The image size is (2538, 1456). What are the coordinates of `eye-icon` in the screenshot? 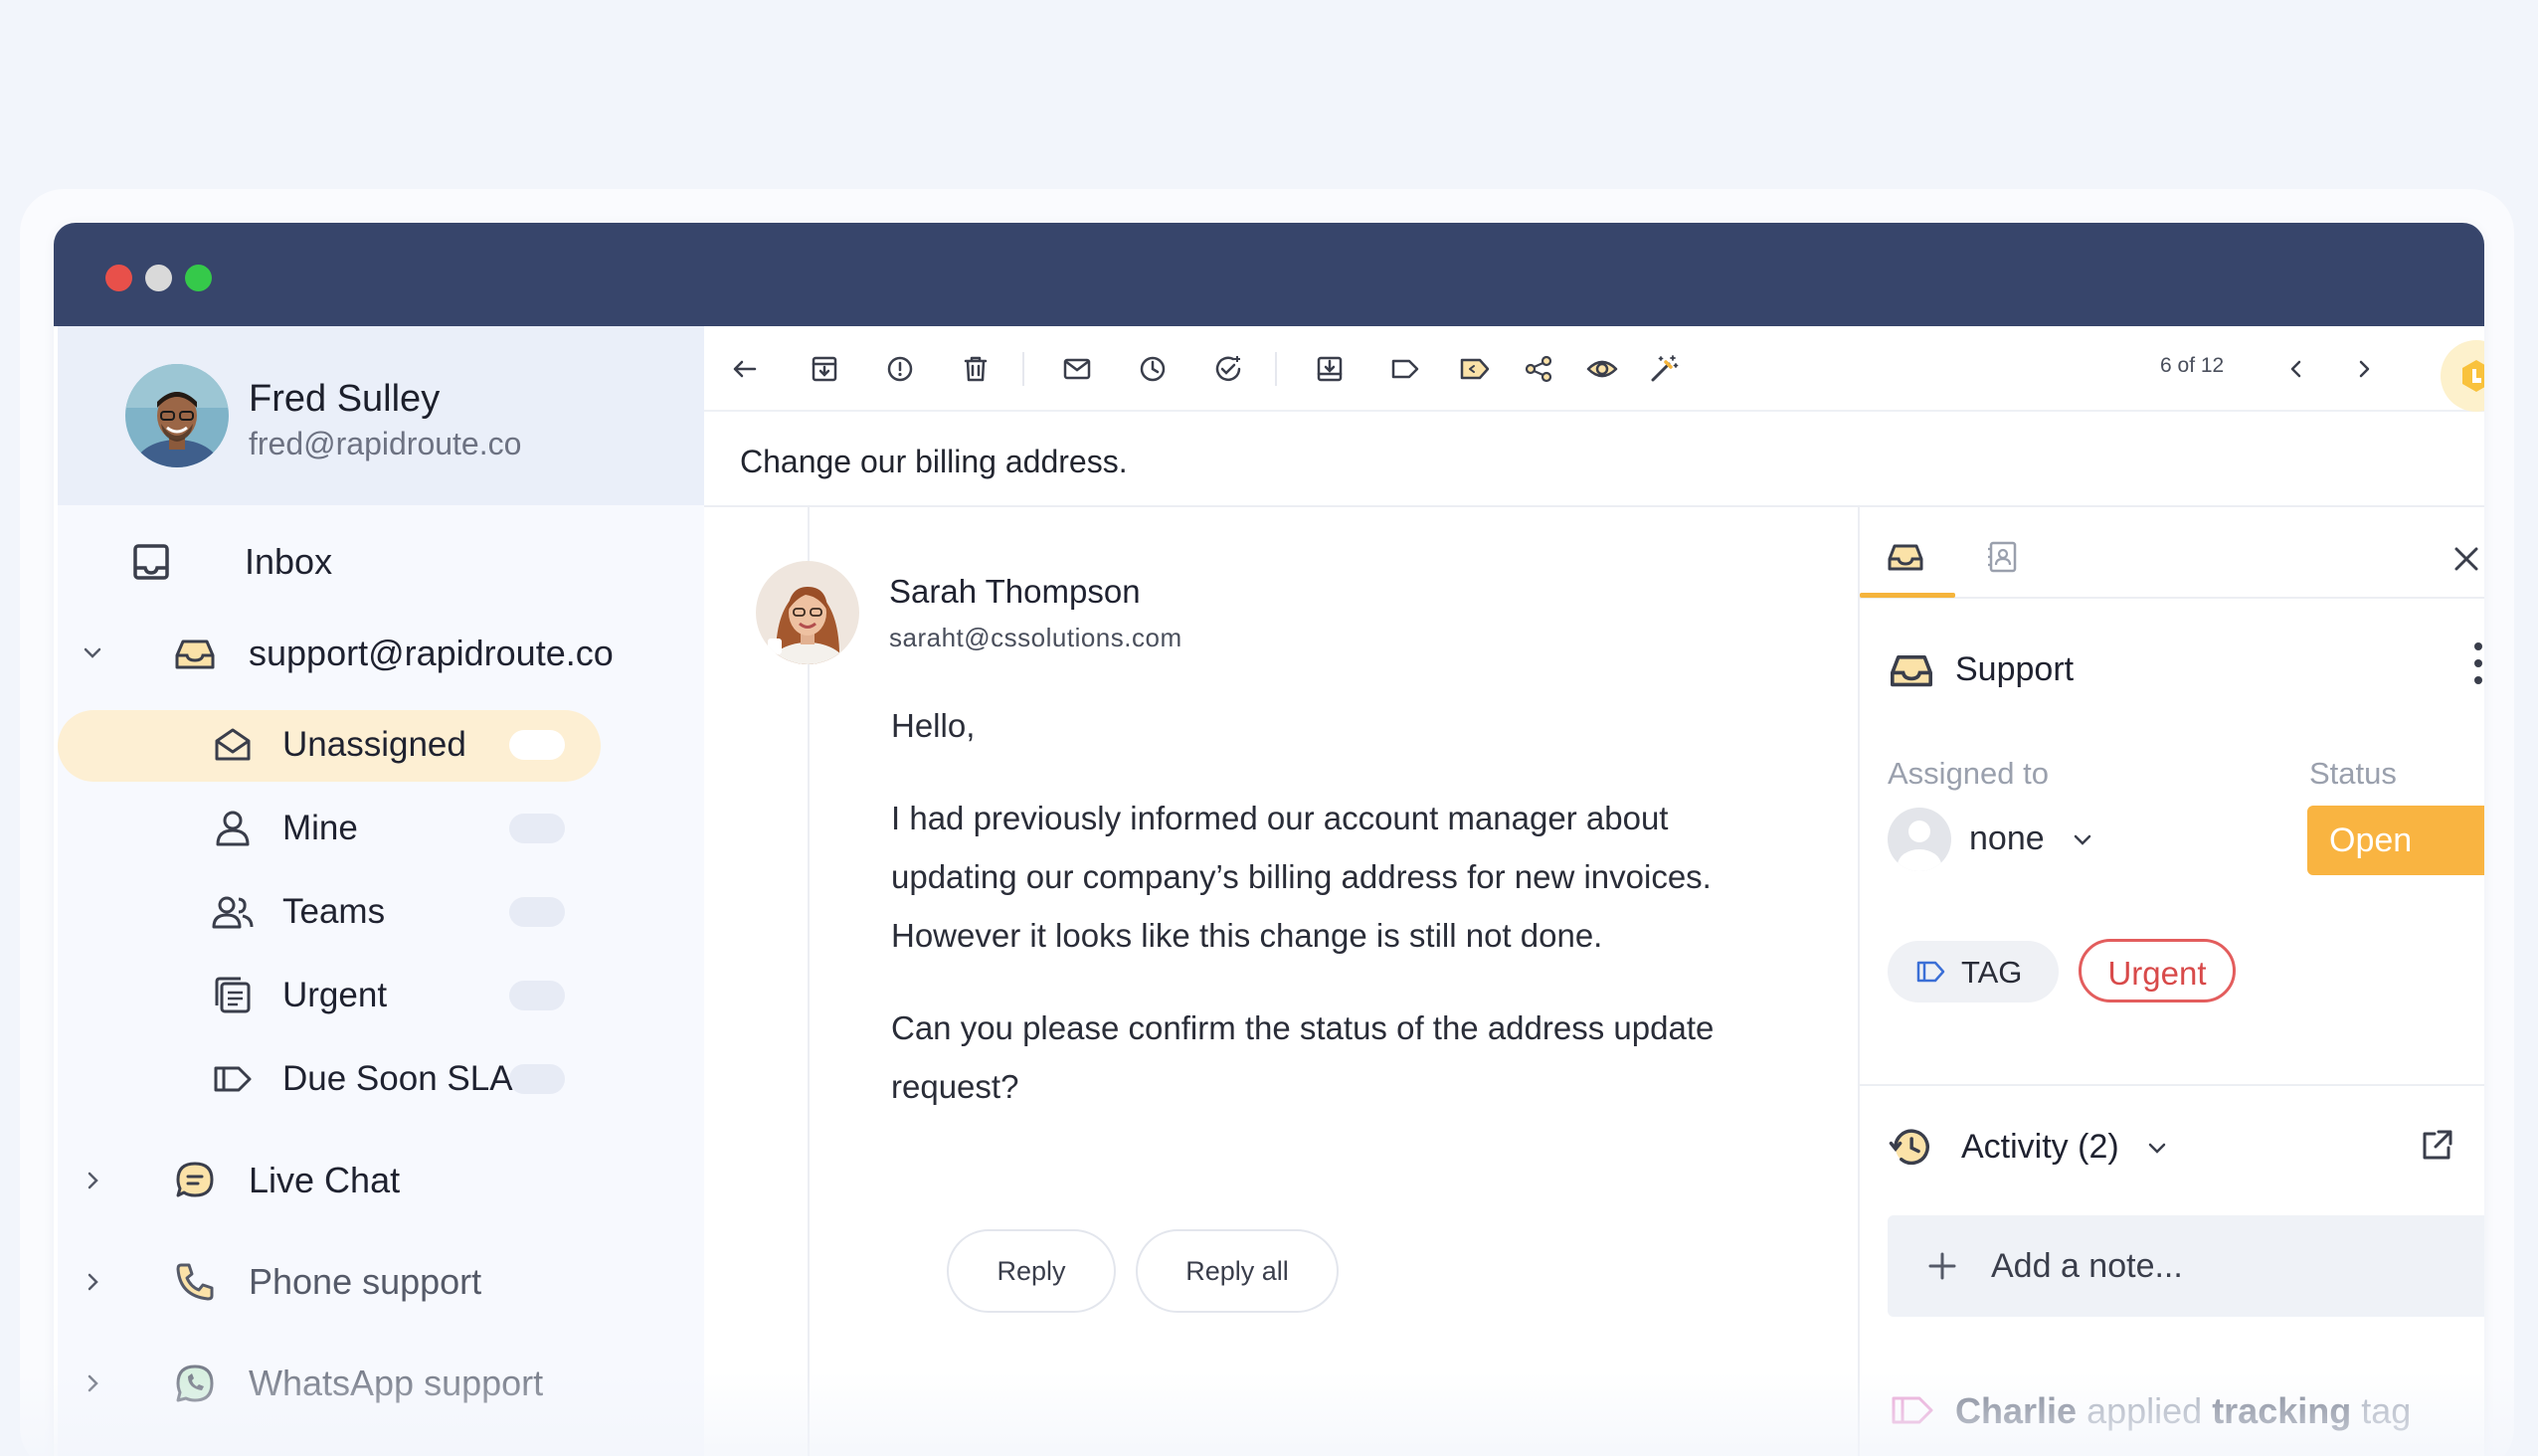 It's located at (1602, 369).